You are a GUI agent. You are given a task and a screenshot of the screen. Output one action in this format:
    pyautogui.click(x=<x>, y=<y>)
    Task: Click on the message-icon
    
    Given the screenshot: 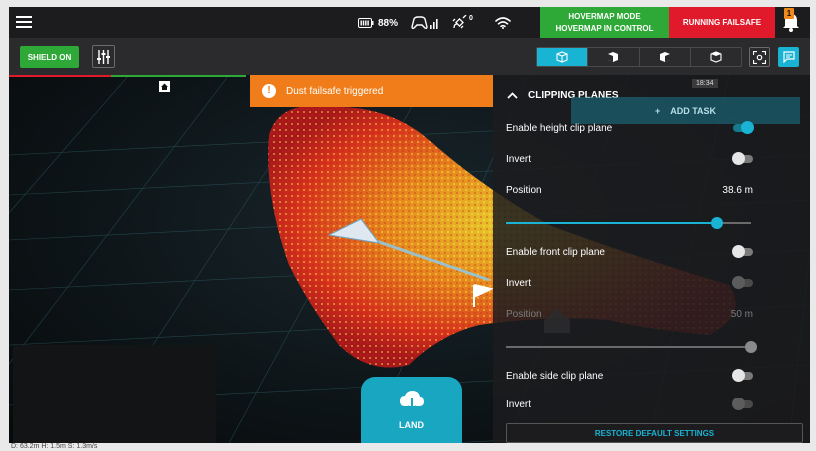 What is the action you would take?
    pyautogui.click(x=788, y=57)
    